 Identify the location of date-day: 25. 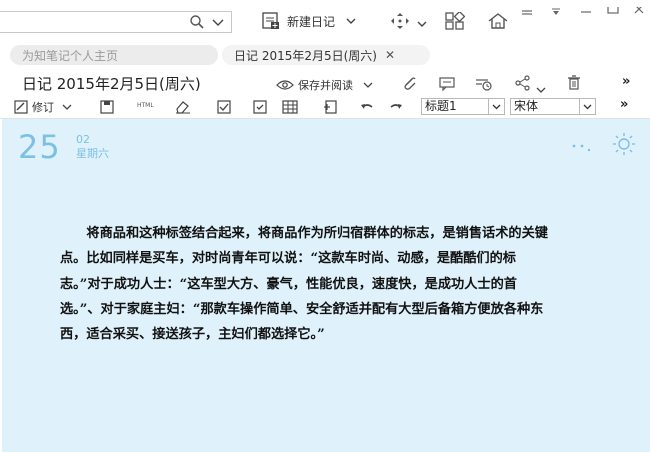
(39, 147).